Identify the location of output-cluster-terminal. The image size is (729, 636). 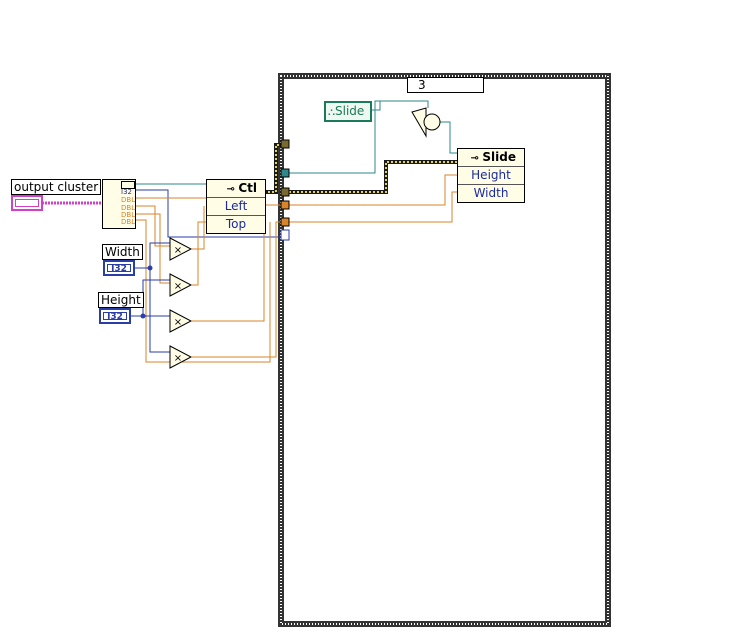
(27, 203).